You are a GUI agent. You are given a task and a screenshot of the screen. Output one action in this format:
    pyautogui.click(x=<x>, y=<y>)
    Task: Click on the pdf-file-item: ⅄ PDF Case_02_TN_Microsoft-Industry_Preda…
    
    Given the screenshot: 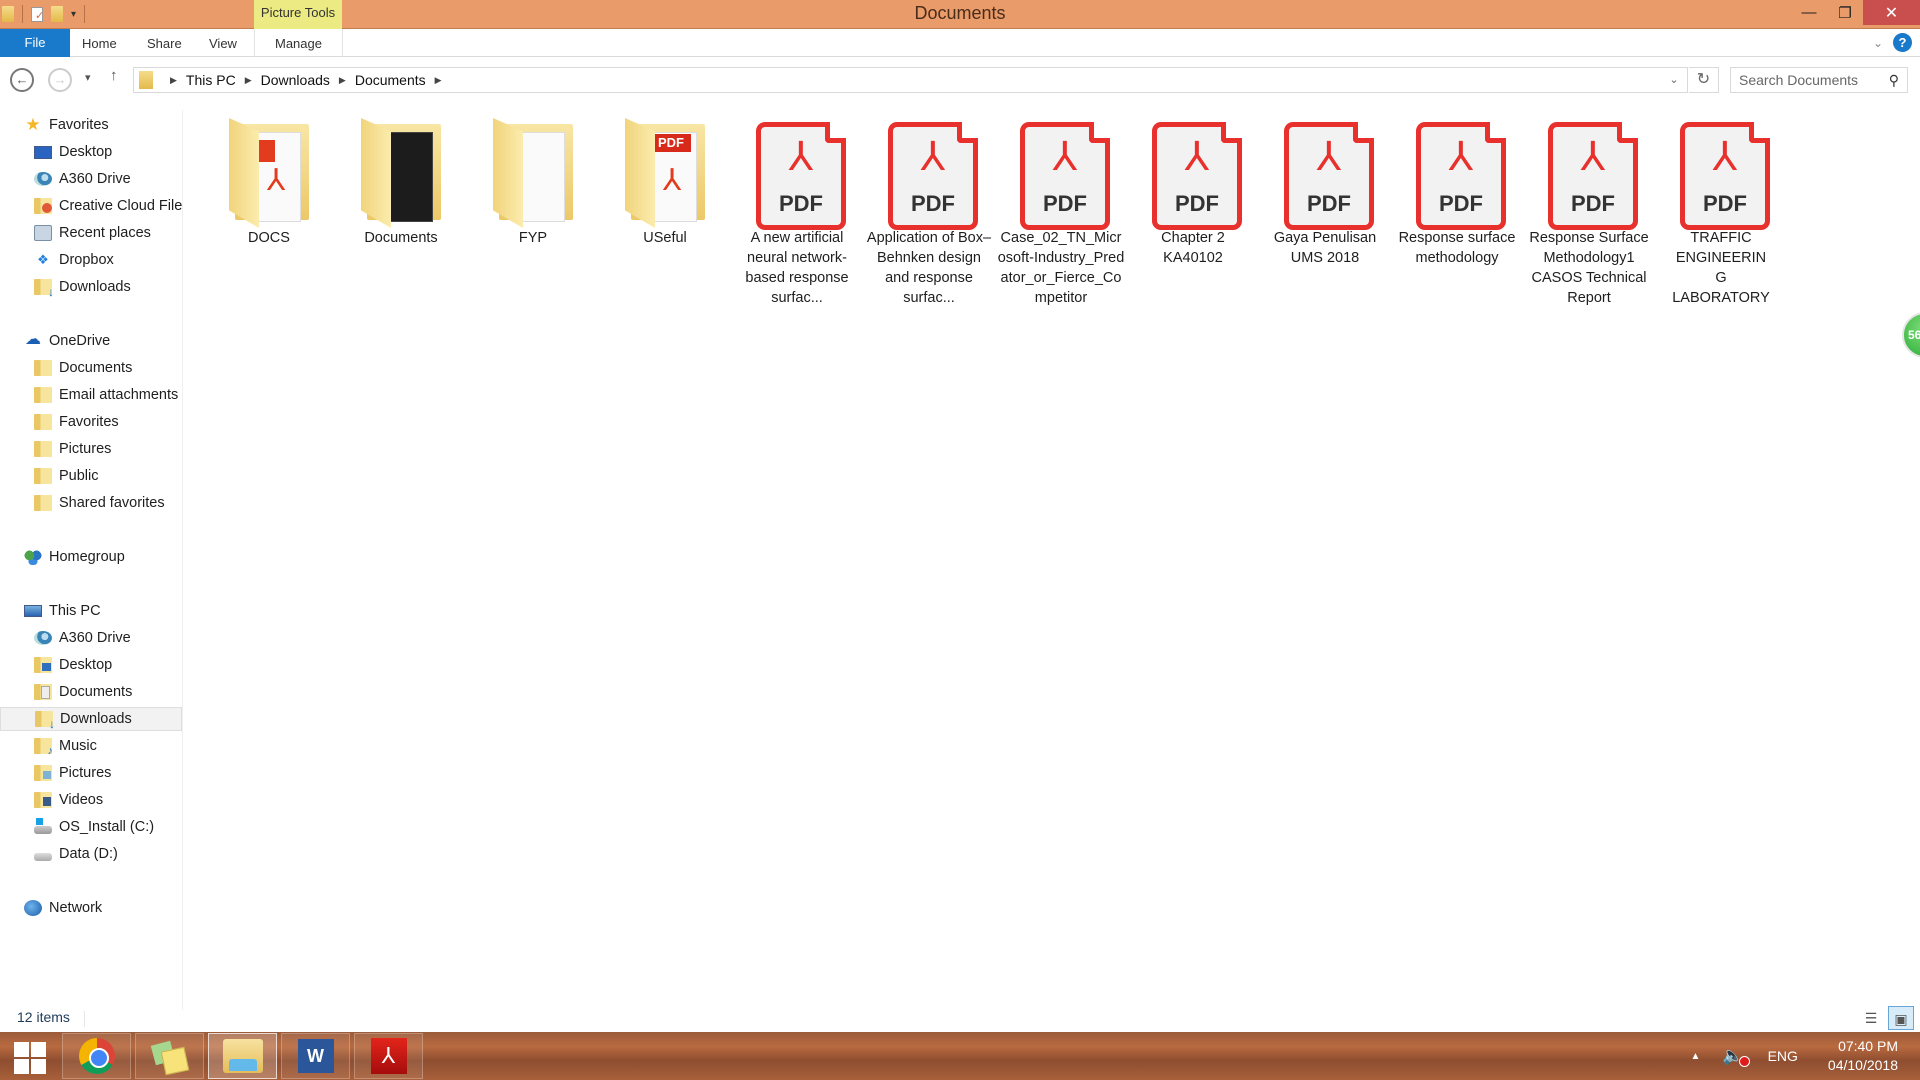 What is the action you would take?
    pyautogui.click(x=1061, y=211)
    